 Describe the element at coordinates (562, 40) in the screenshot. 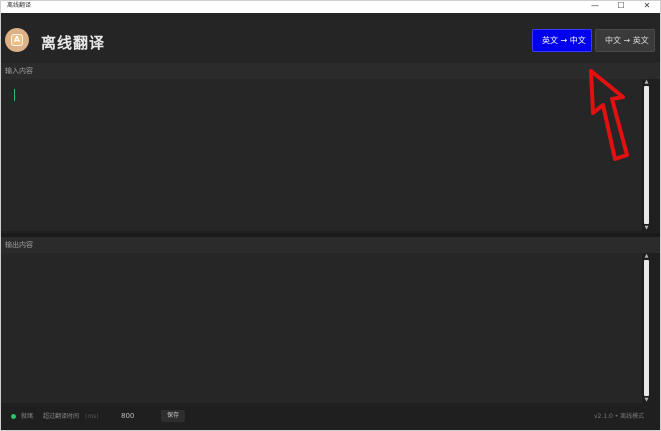

I see `mode-en-to-zh-button: 英文 → 中文` at that location.